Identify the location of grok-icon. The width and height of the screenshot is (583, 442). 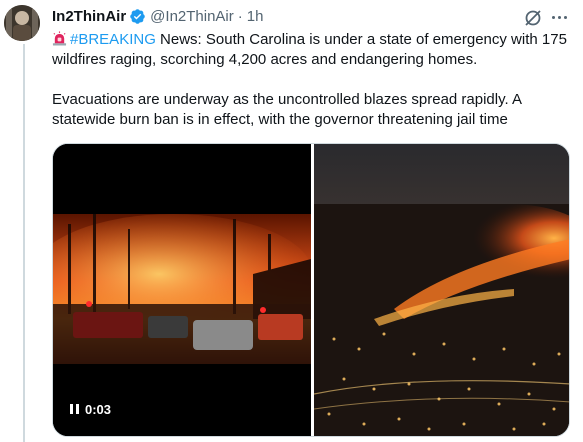
(533, 18).